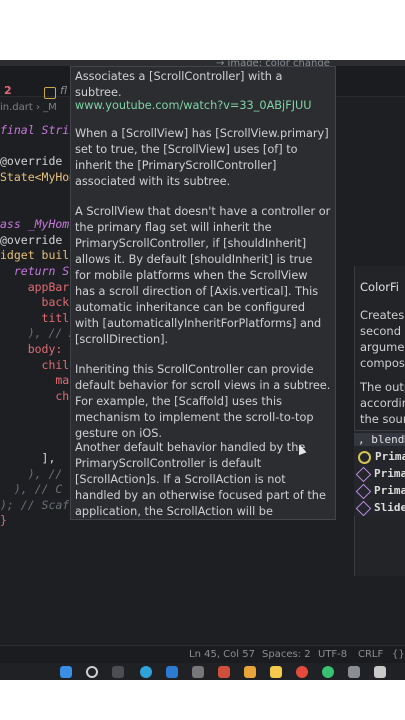 The height and width of the screenshot is (720, 405). I want to click on code-line: }, so click(3, 520).